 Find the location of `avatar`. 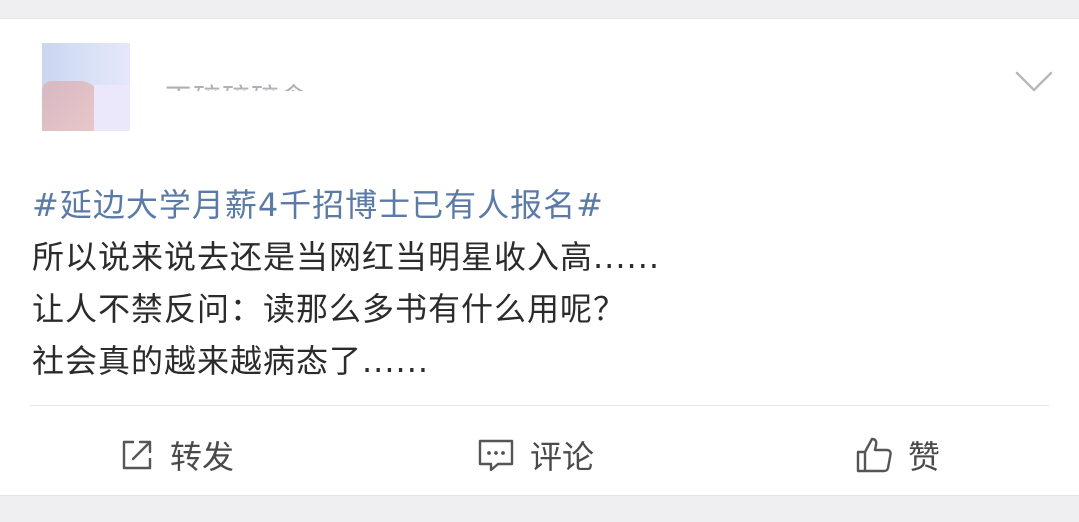

avatar is located at coordinates (86, 87).